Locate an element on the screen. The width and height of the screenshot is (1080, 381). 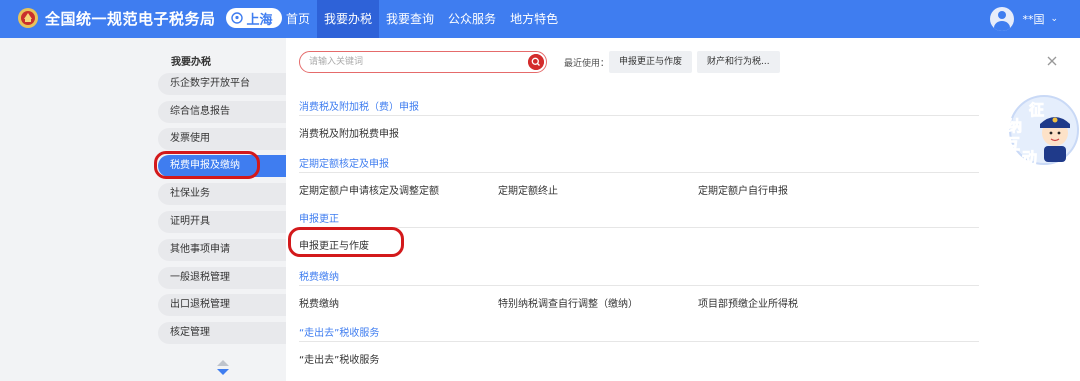
sidebar-scroll-control is located at coordinates (223, 369).